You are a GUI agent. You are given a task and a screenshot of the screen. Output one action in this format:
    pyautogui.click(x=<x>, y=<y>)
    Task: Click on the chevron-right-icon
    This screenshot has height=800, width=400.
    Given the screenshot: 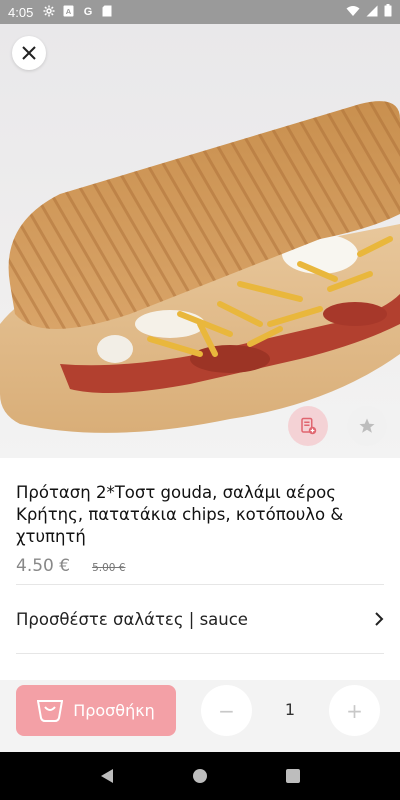 What is the action you would take?
    pyautogui.click(x=379, y=619)
    